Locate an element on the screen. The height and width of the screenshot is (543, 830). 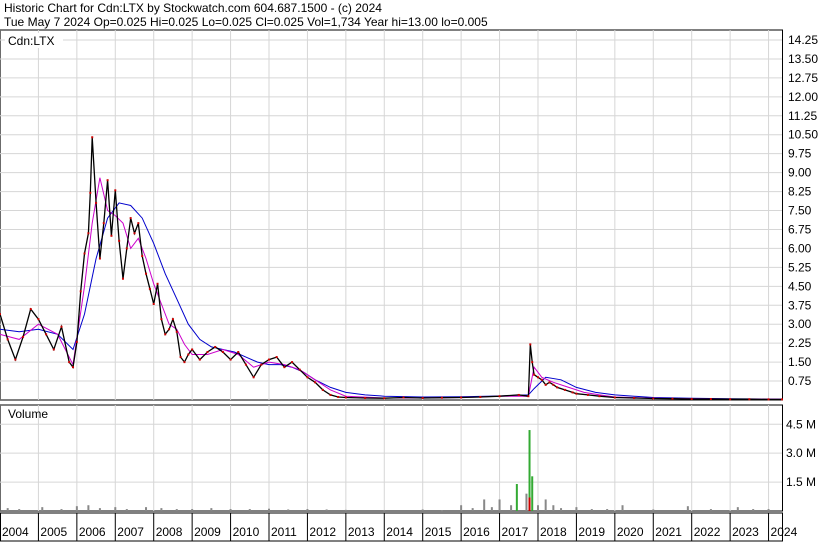
volume-panel-label: Volume is located at coordinates (28, 414).